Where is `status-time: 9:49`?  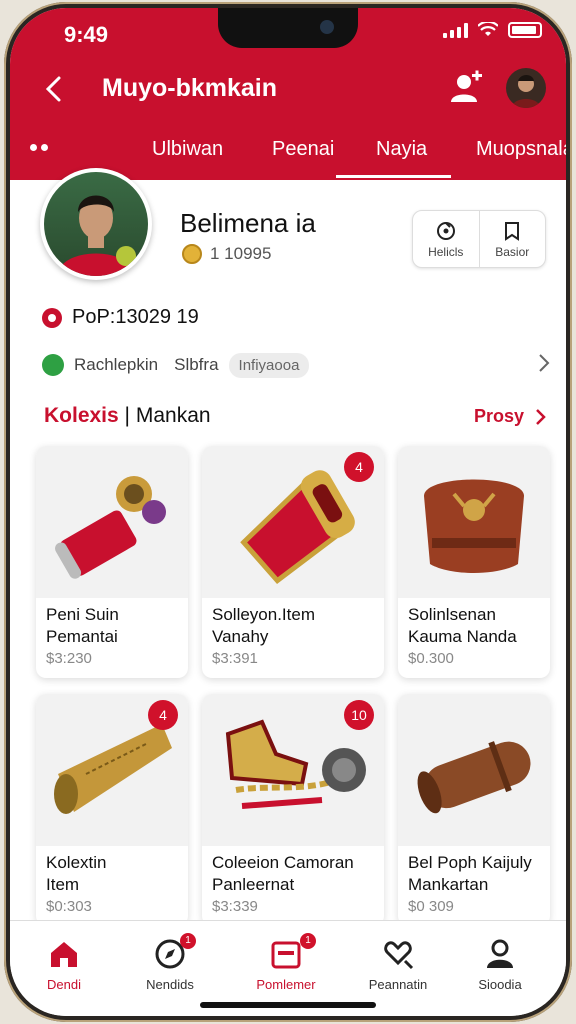
status-time: 9:49 is located at coordinates (86, 34).